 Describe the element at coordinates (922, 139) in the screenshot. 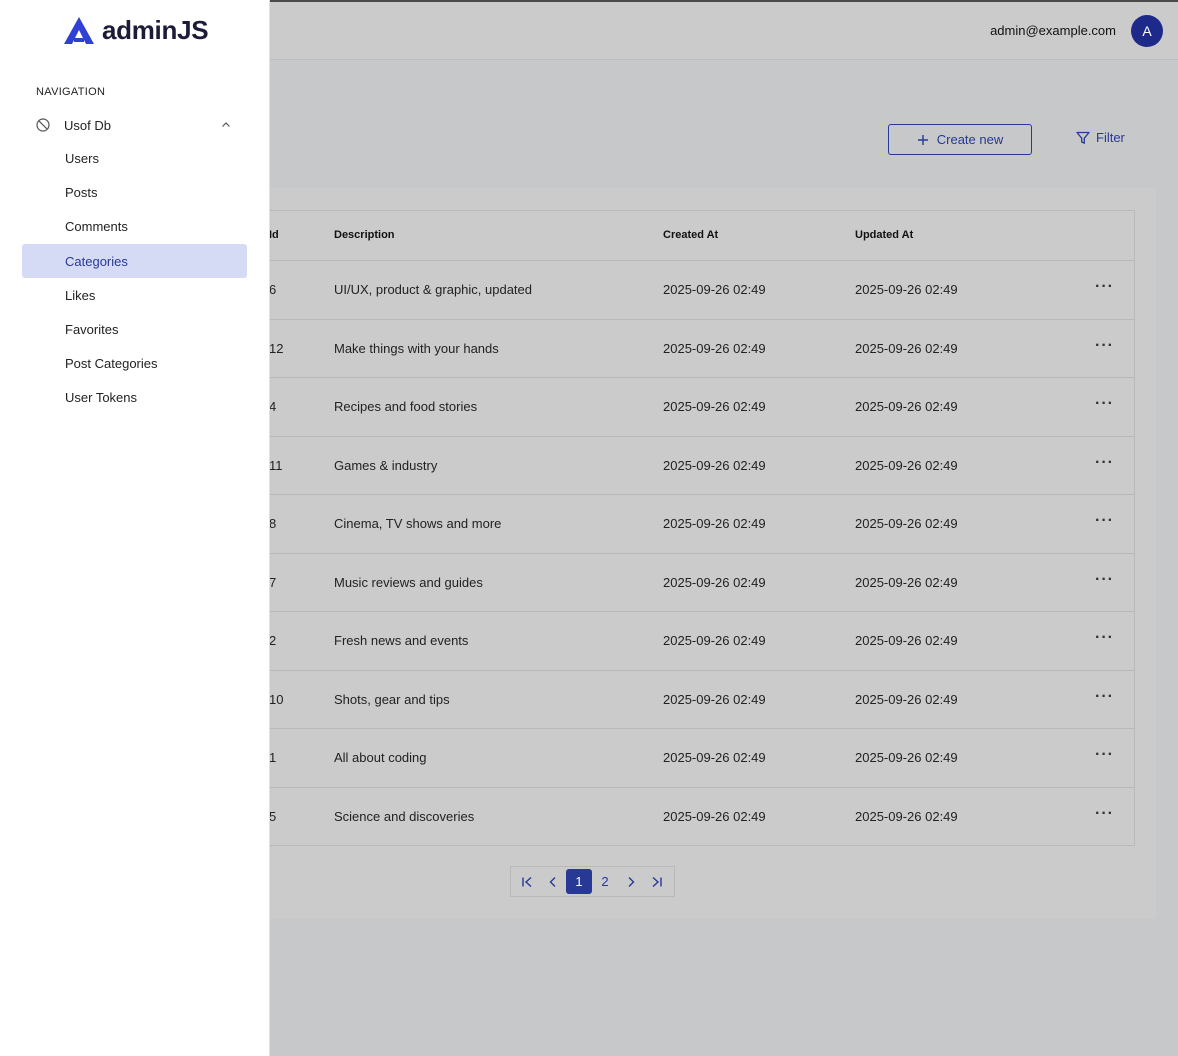

I see `plus-icon` at that location.